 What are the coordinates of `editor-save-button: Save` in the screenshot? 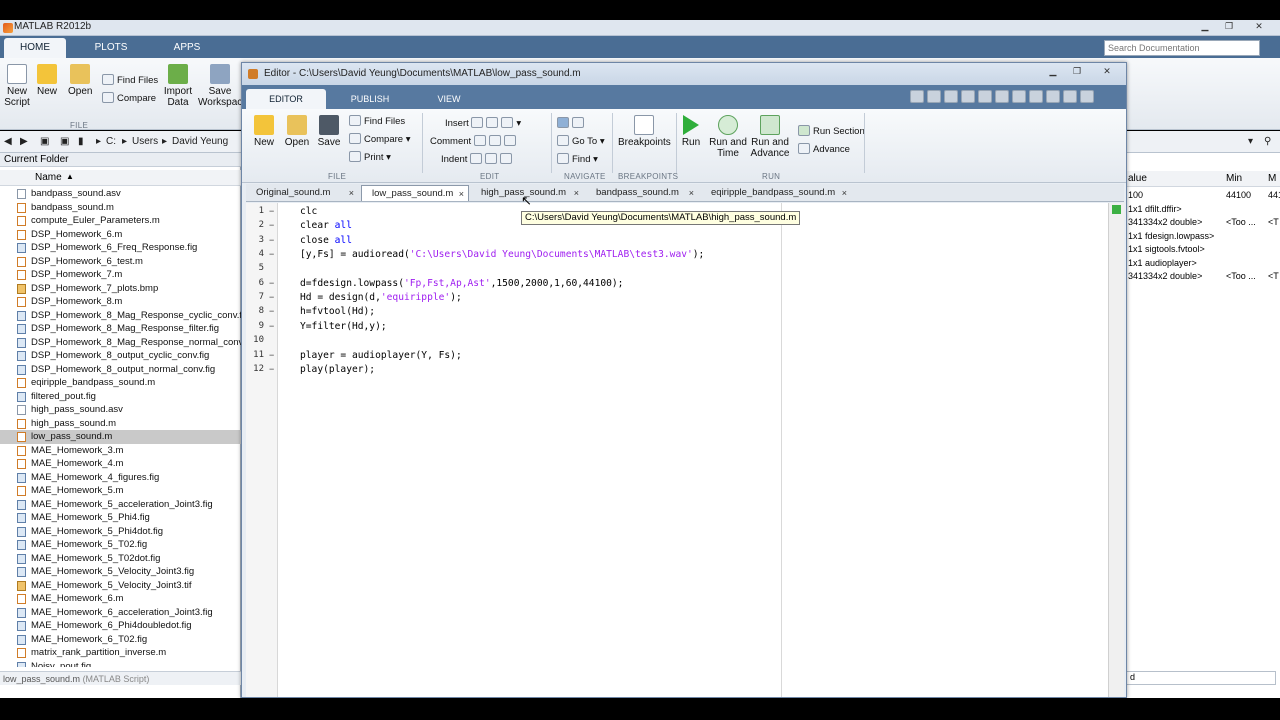 It's located at (329, 131).